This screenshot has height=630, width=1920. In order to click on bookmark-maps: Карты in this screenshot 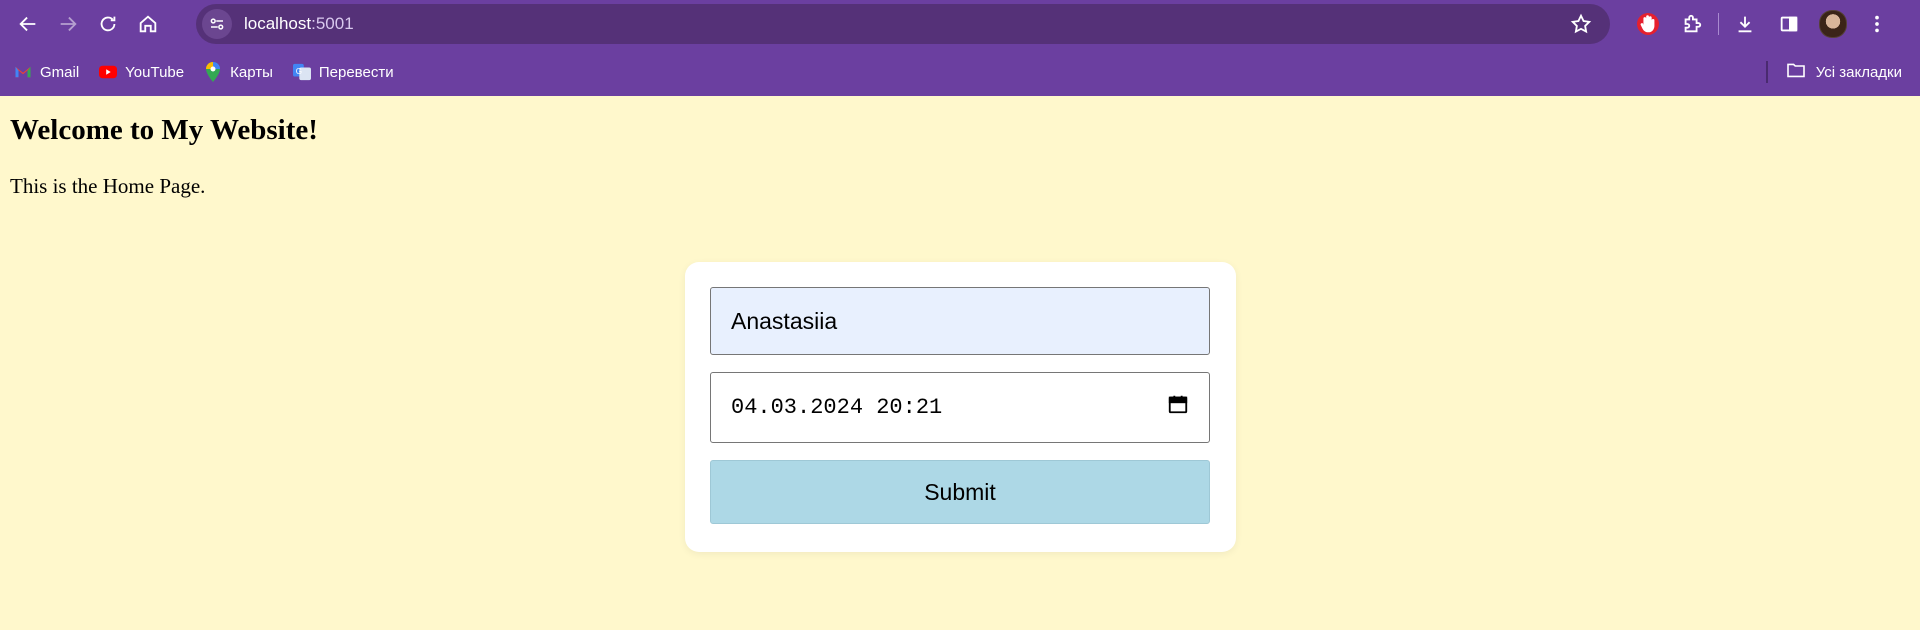, I will do `click(238, 72)`.